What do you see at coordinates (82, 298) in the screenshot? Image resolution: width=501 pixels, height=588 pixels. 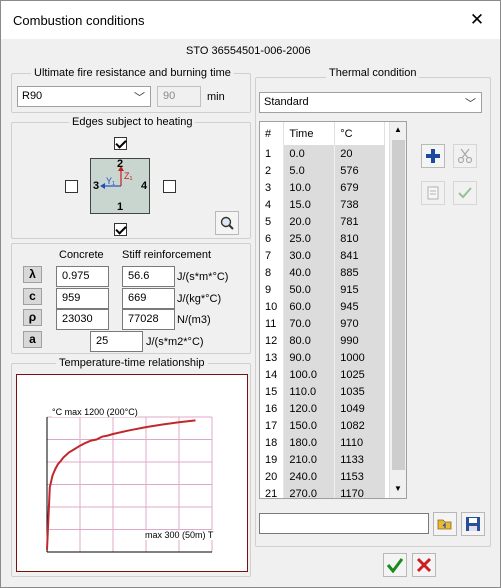 I see `concrete-c-input: 959` at bounding box center [82, 298].